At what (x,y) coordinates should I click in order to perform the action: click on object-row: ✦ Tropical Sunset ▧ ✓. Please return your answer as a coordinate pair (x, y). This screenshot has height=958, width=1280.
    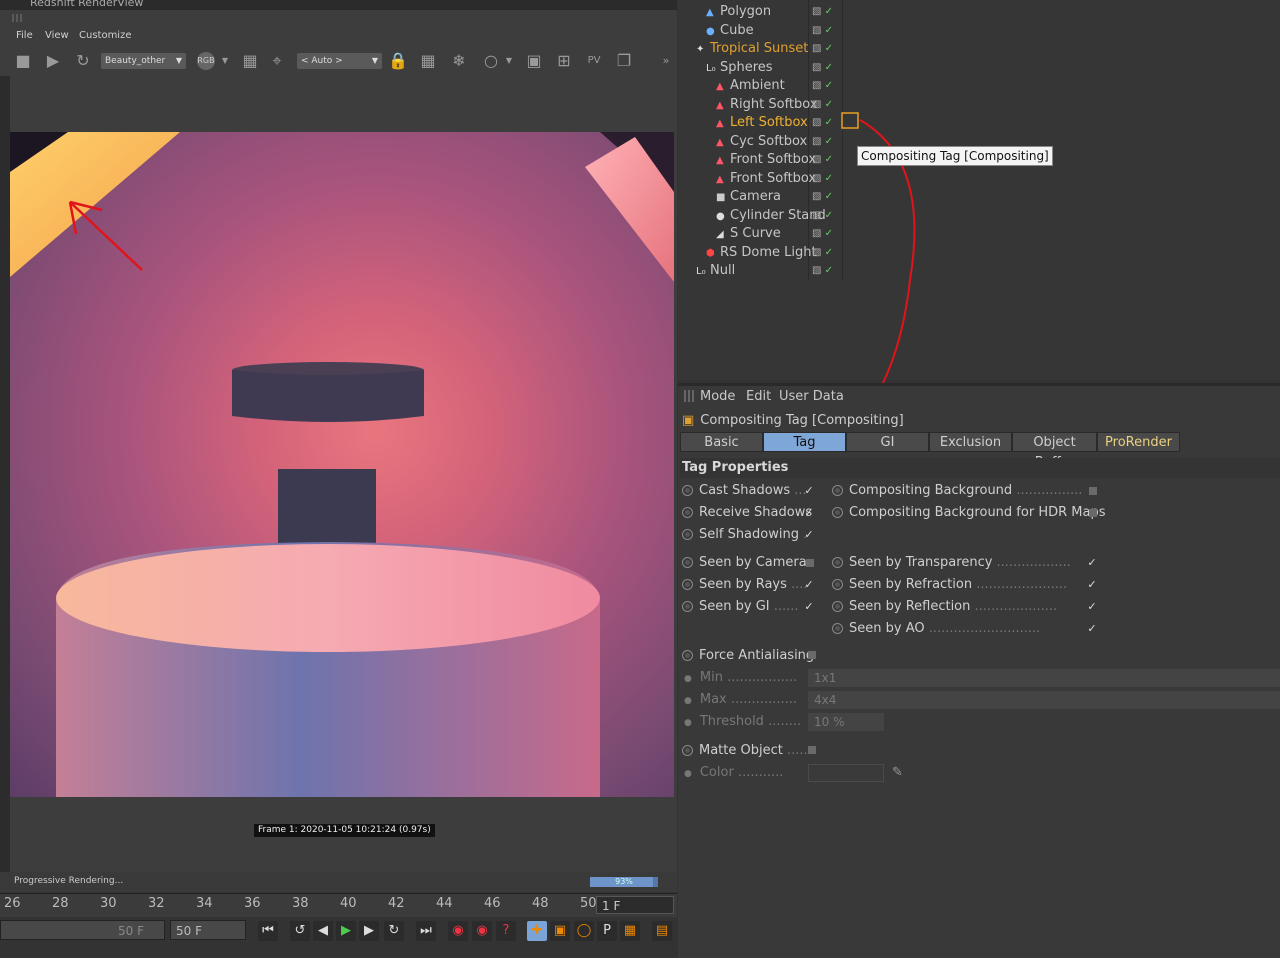
    Looking at the image, I should click on (979, 49).